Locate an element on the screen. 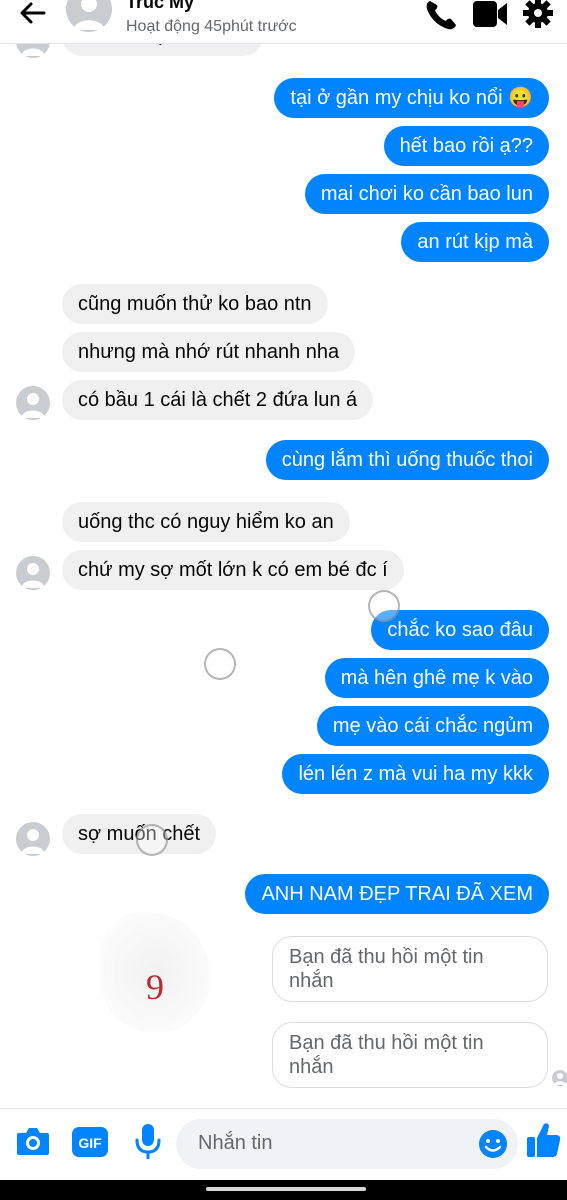 The image size is (567, 1200). home-indicator is located at coordinates (286, 1189).